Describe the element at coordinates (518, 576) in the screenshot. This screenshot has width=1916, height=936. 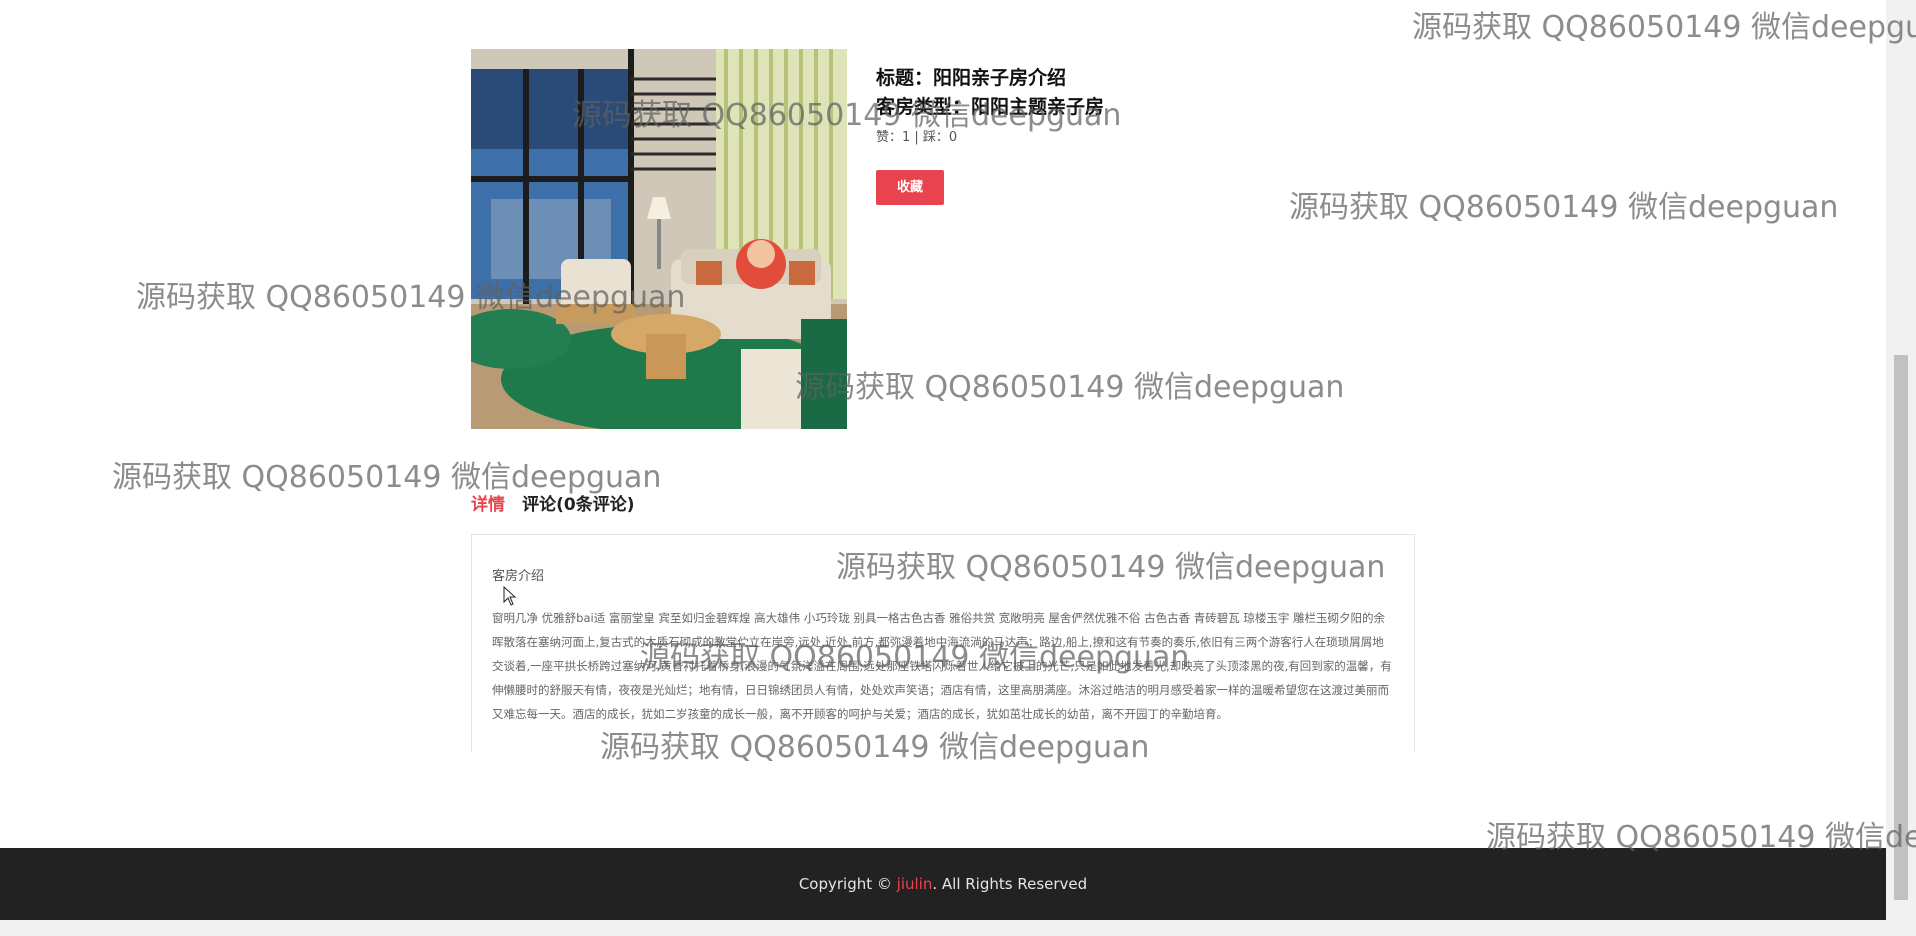
I see `details-heading: 客房介绍` at that location.